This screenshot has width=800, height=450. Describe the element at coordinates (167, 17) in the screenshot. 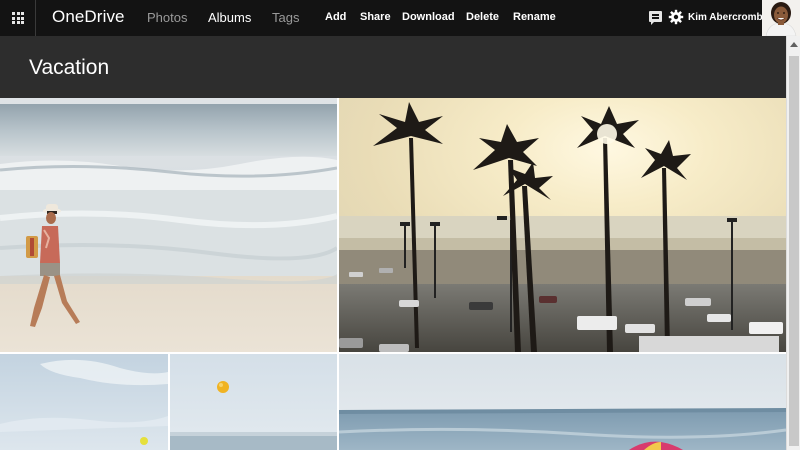

I see `nav-photos: Photos` at that location.